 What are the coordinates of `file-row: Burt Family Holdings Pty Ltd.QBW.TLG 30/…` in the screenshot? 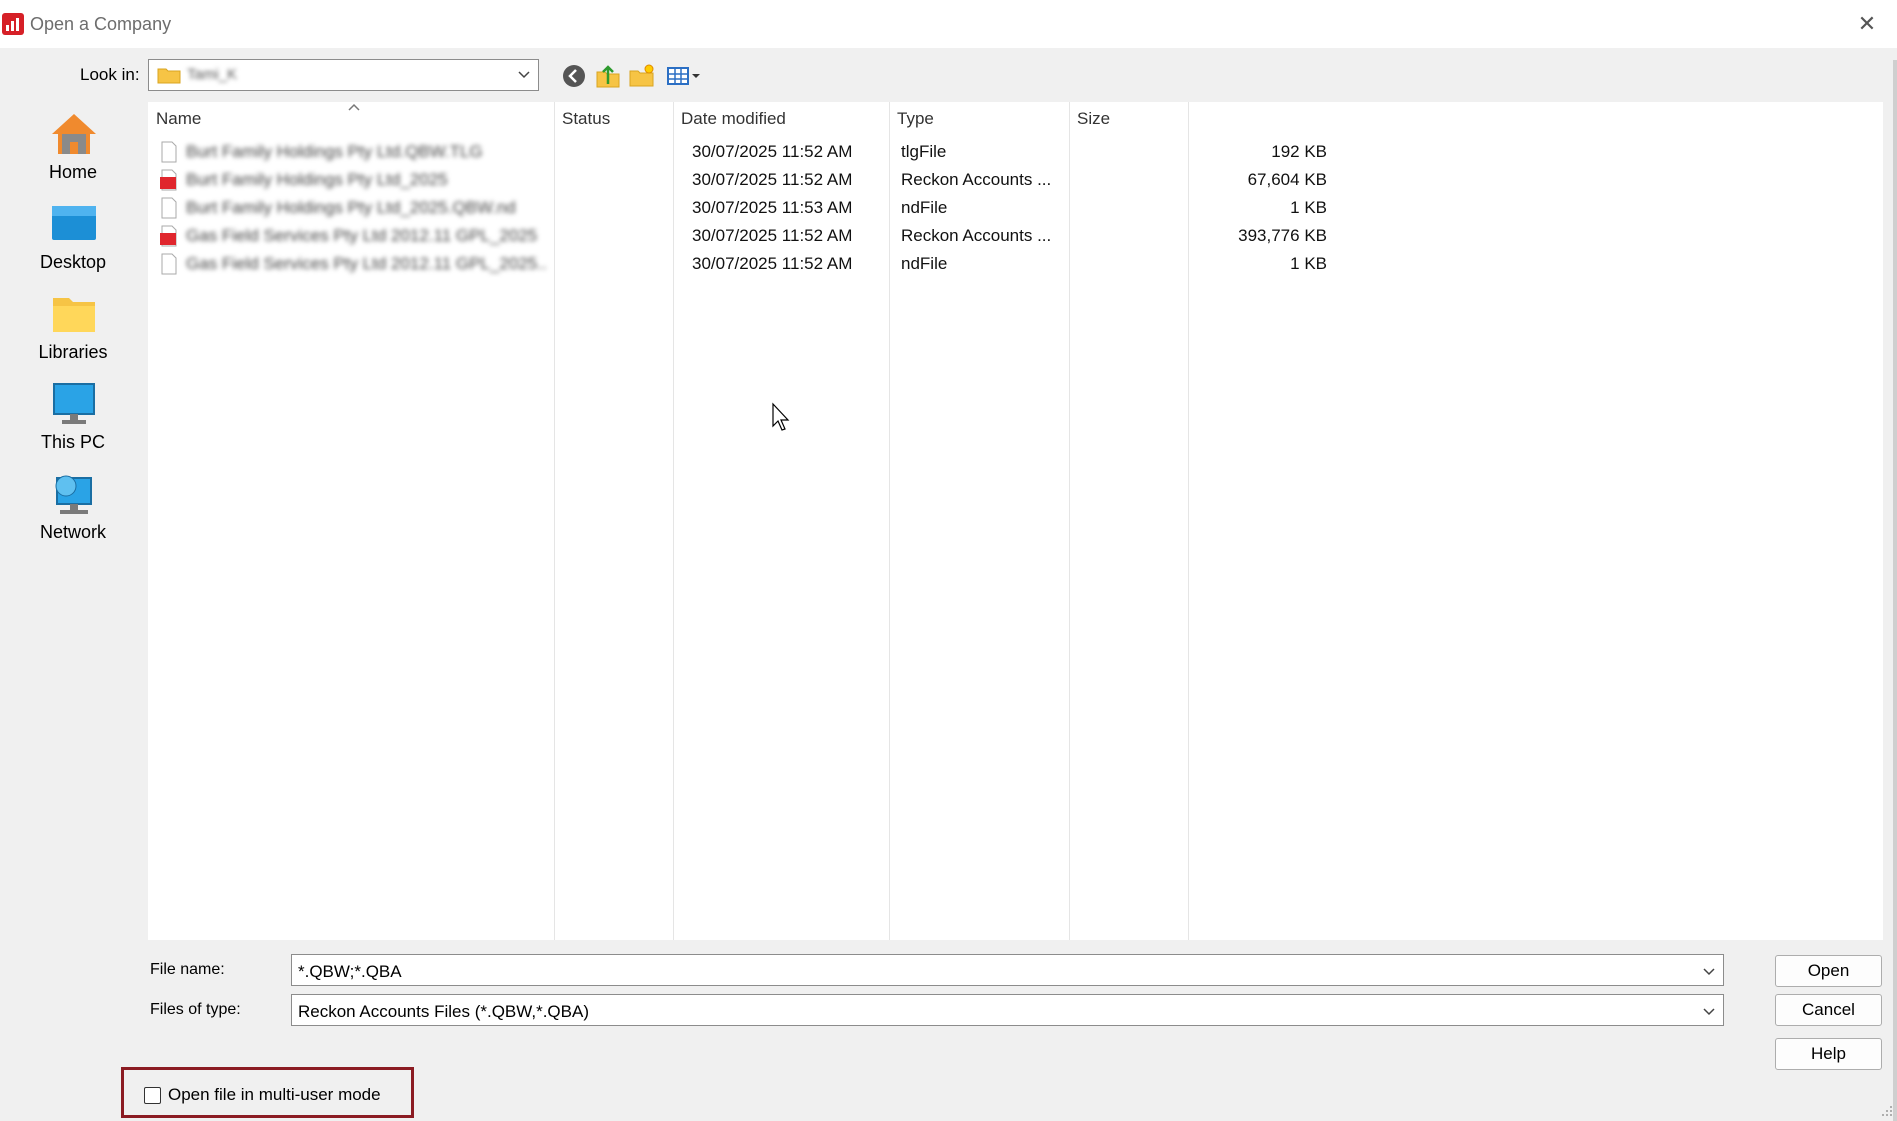 It's located at (743, 152).